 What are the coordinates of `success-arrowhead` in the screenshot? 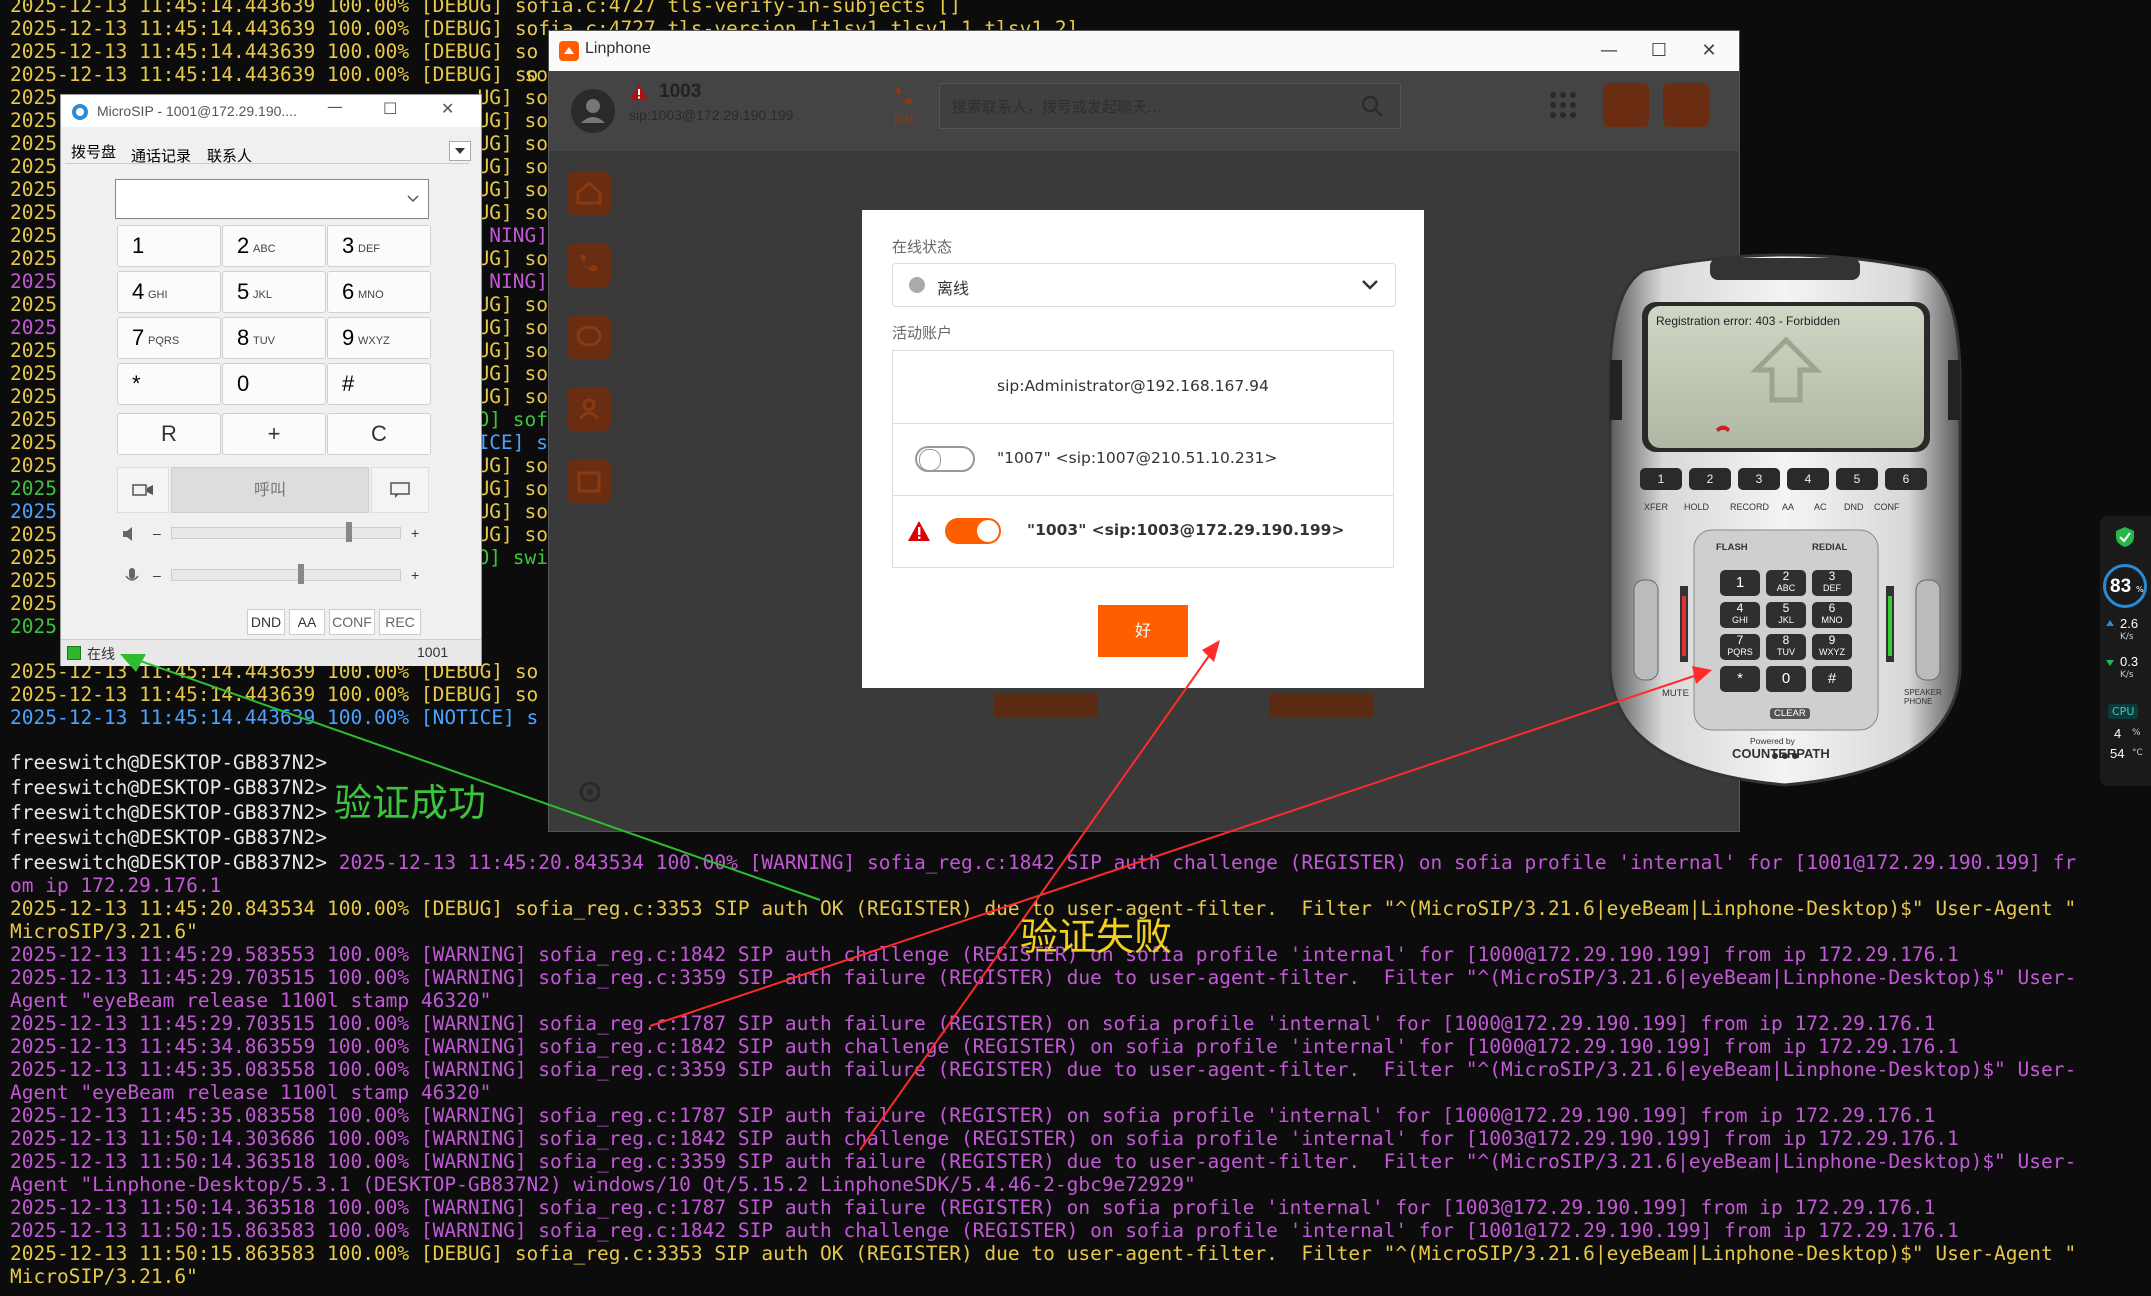 It's located at (133, 663).